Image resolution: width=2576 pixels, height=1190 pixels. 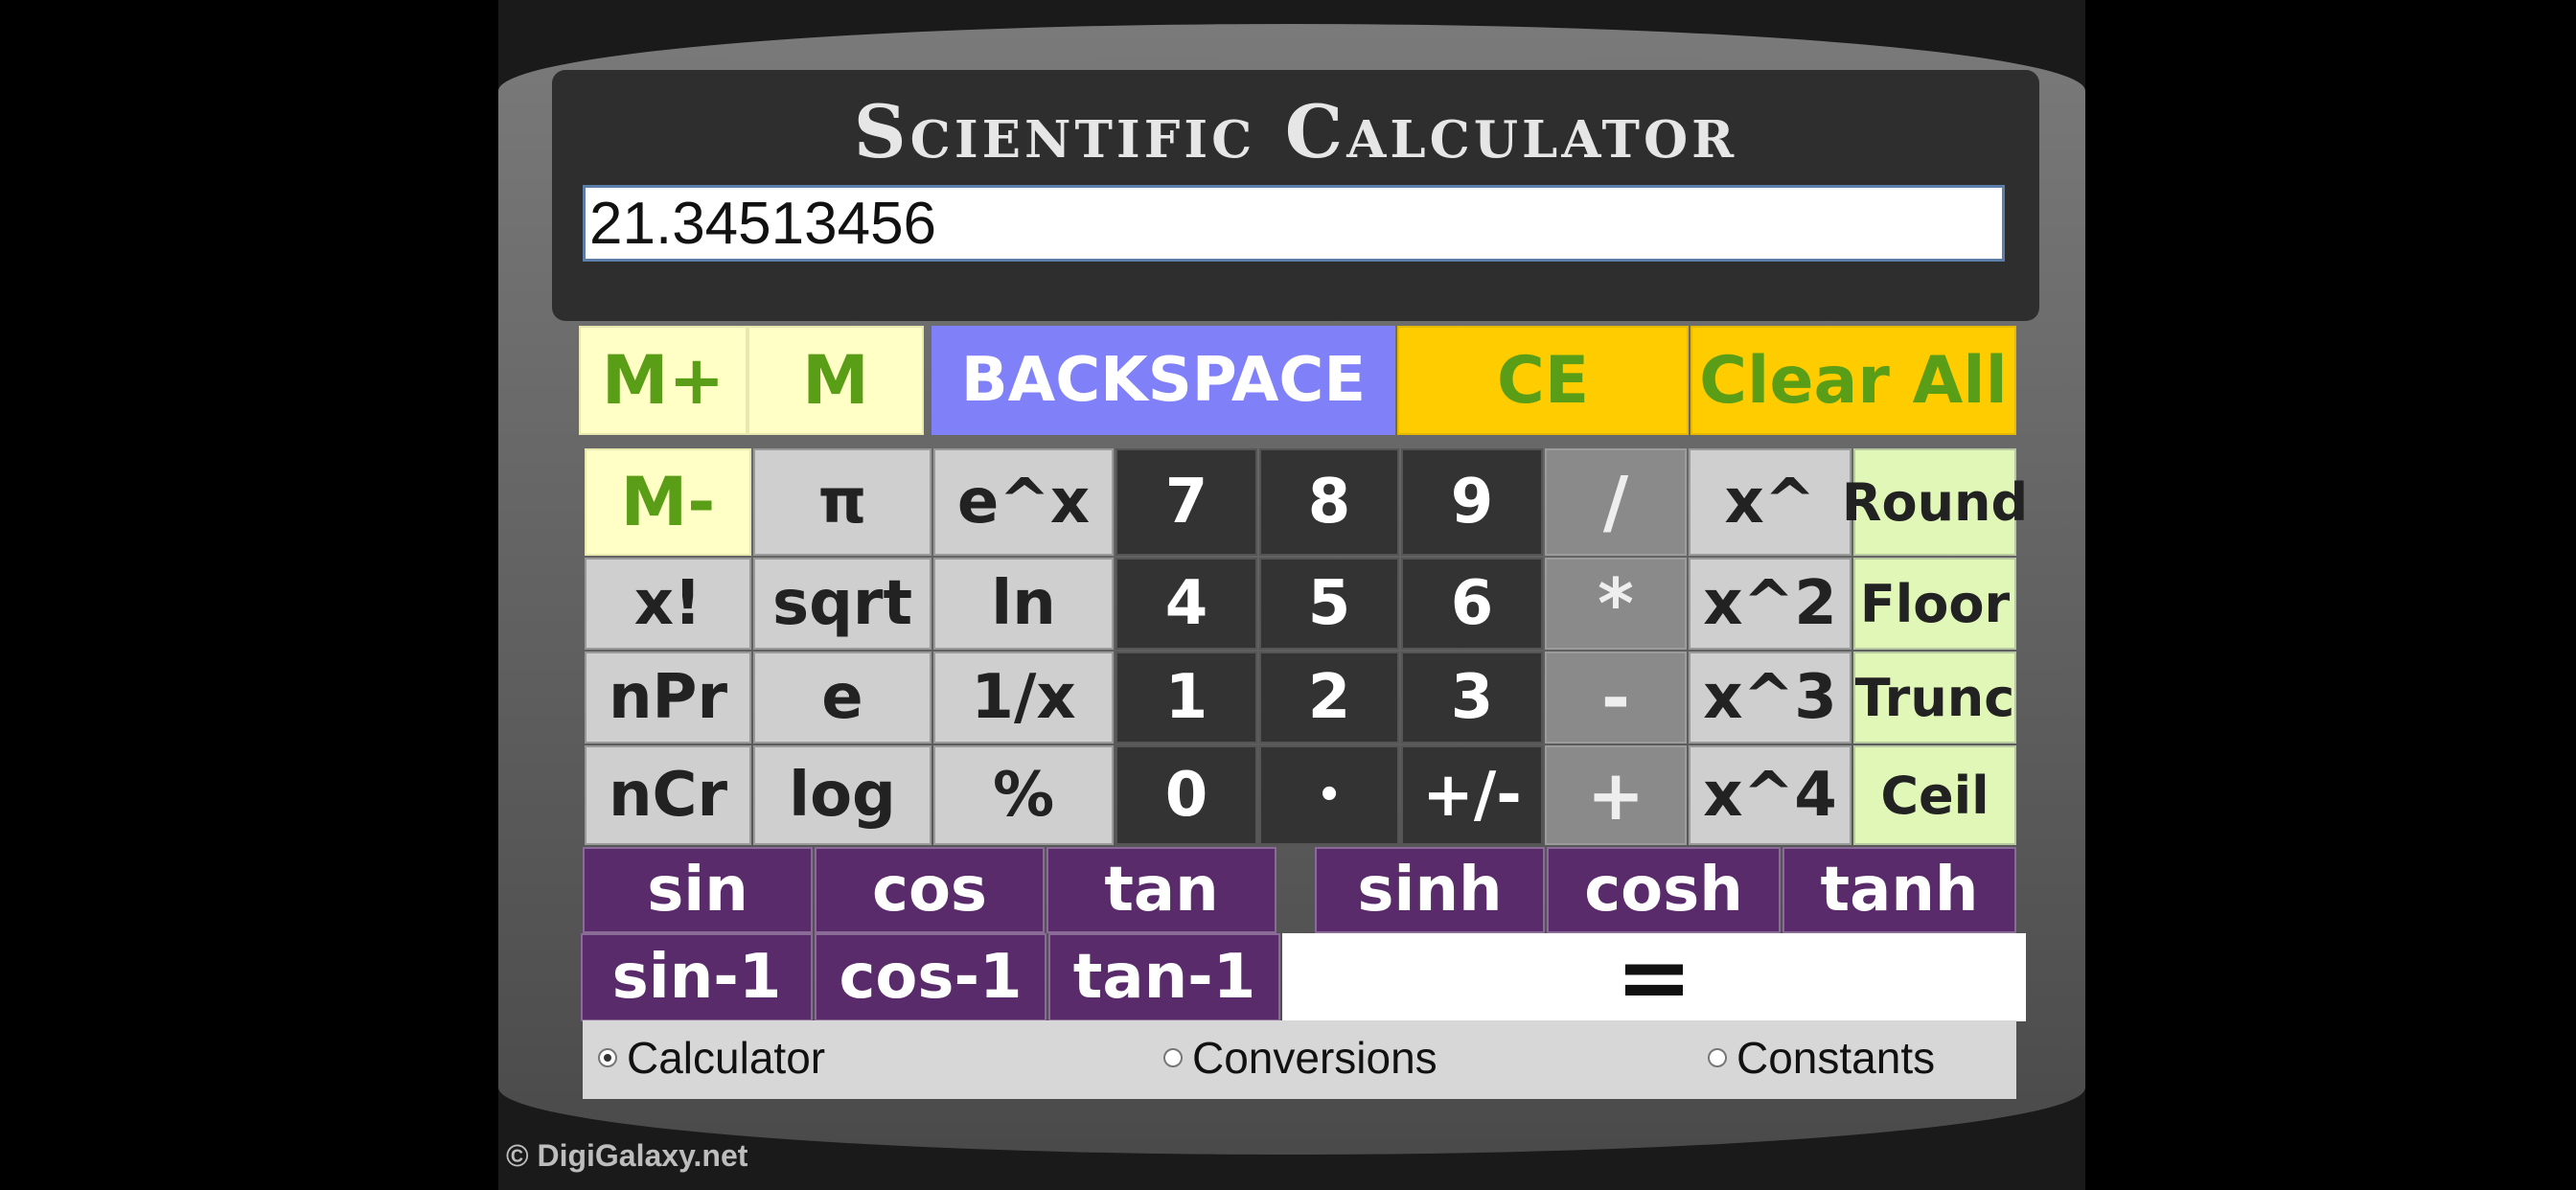 I want to click on divide-button: /, so click(x=1616, y=502).